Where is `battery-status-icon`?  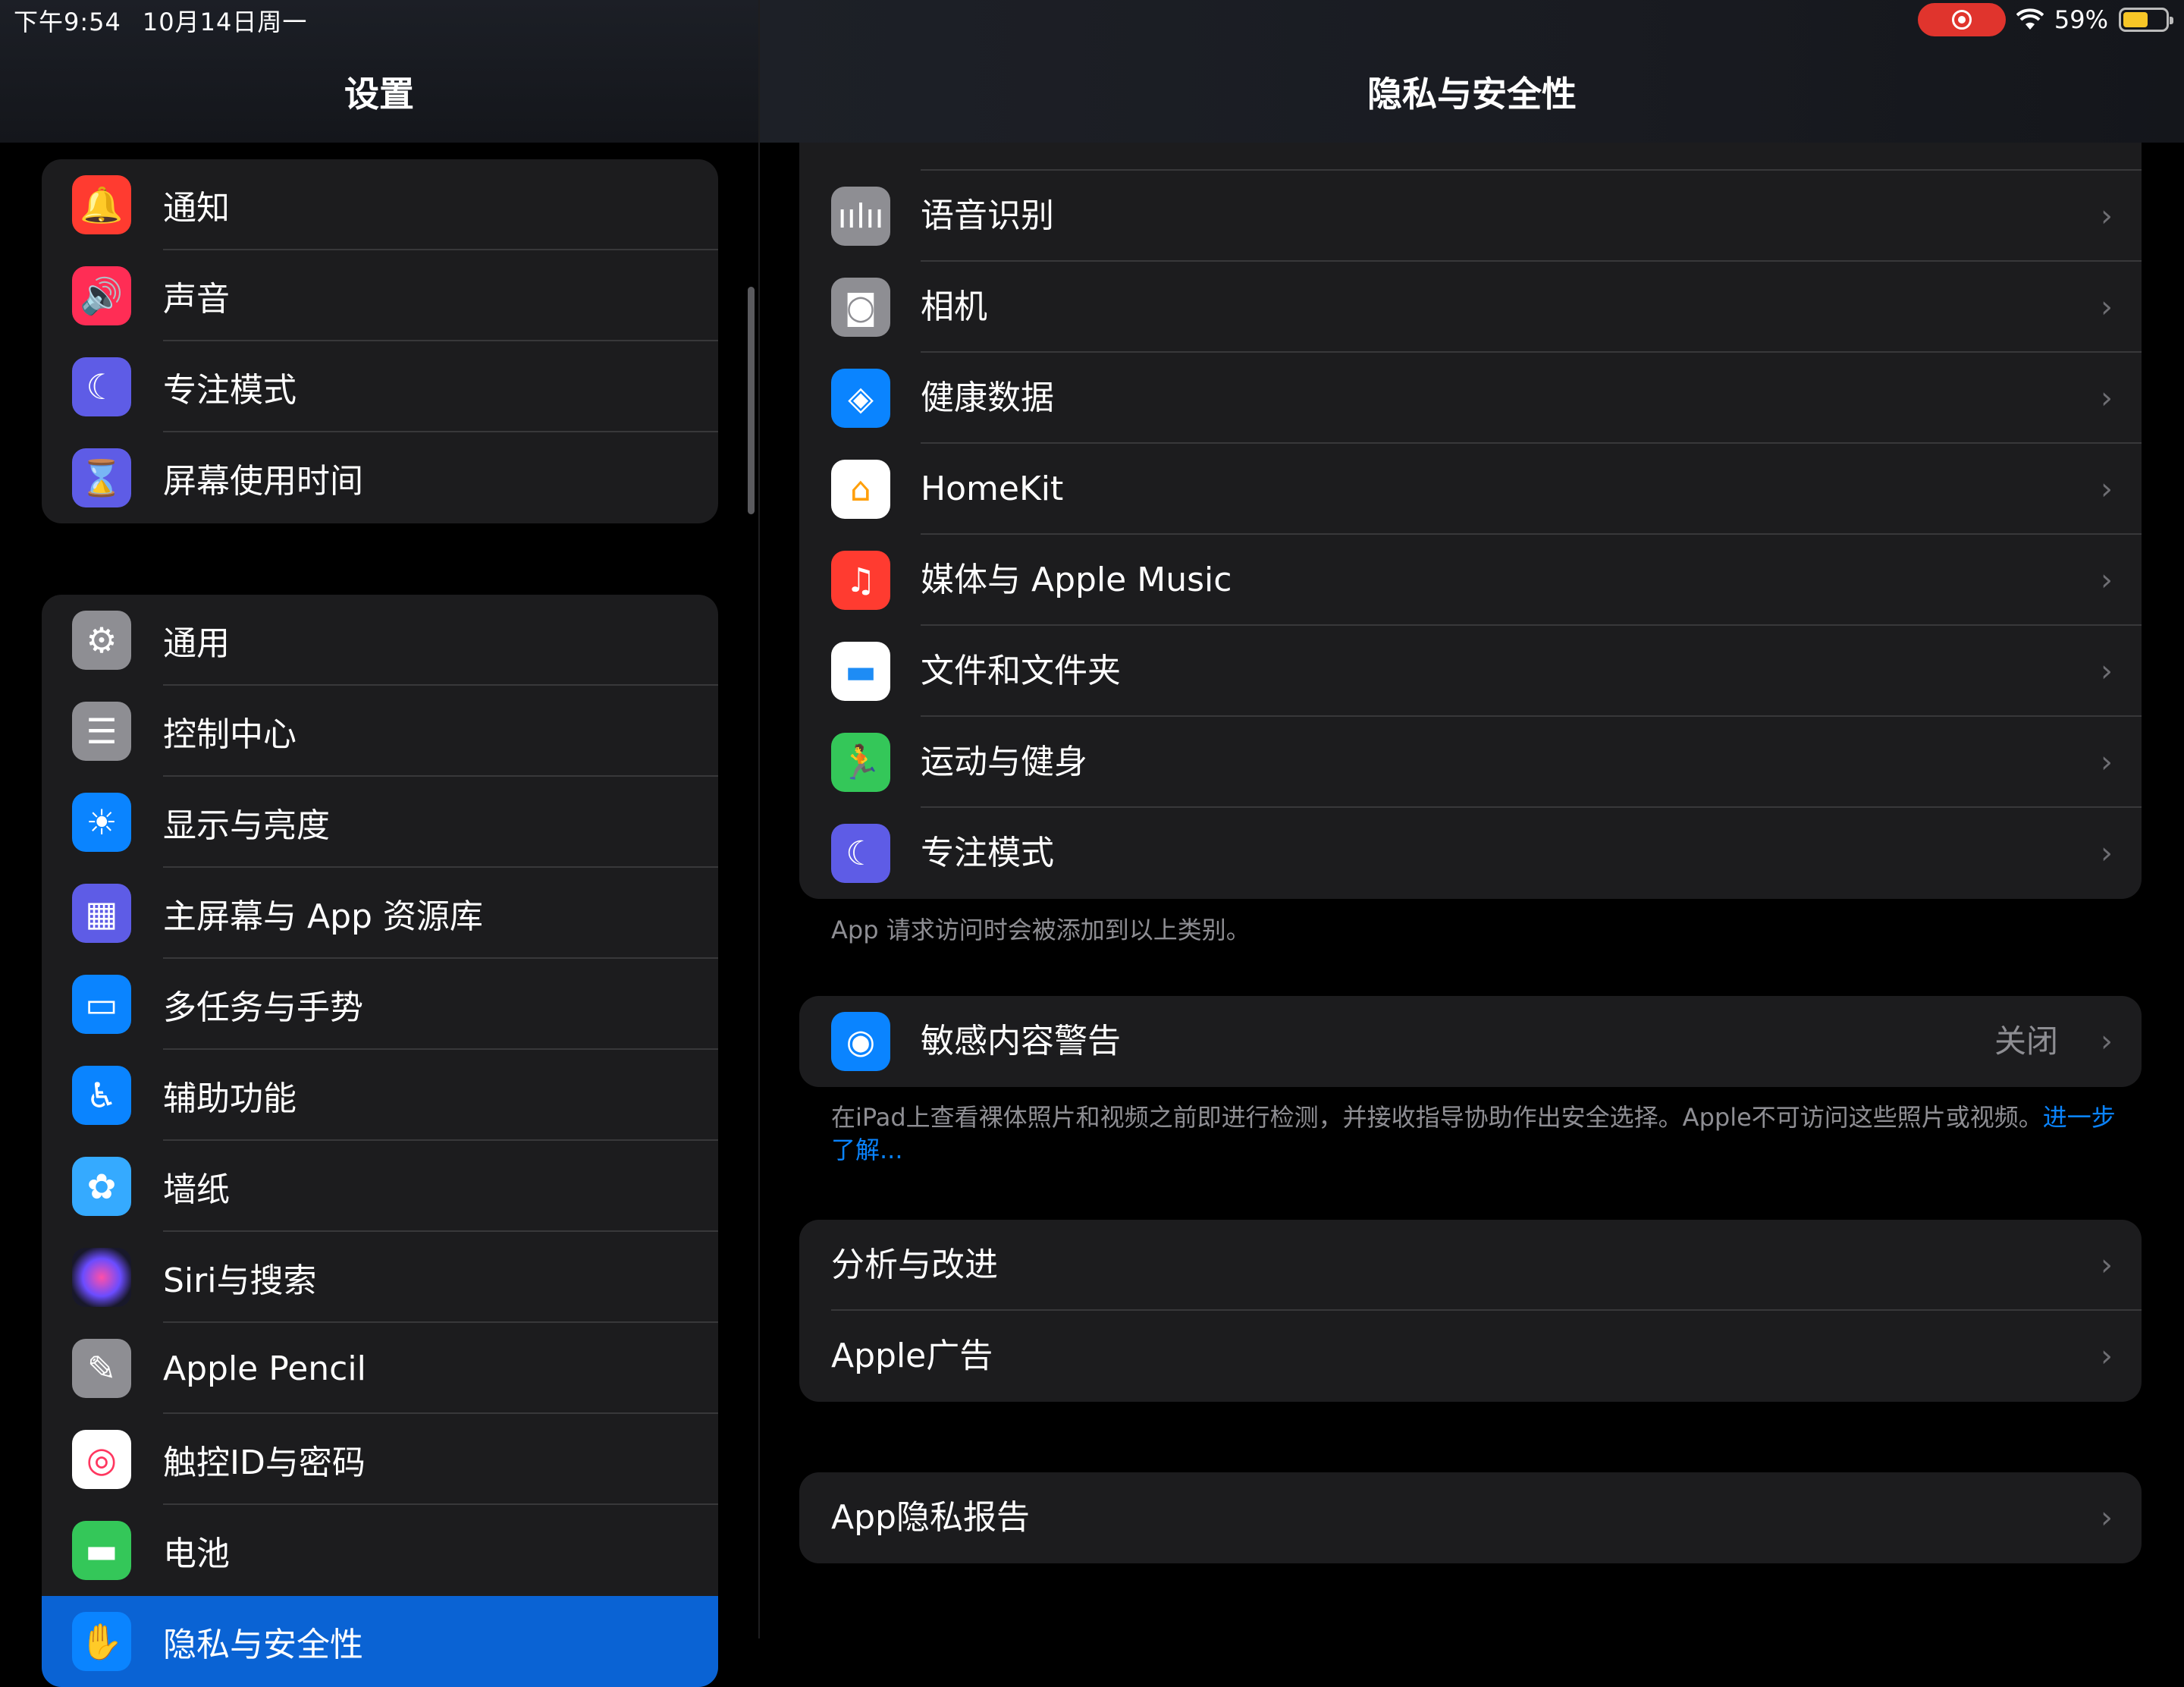 battery-status-icon is located at coordinates (2146, 20).